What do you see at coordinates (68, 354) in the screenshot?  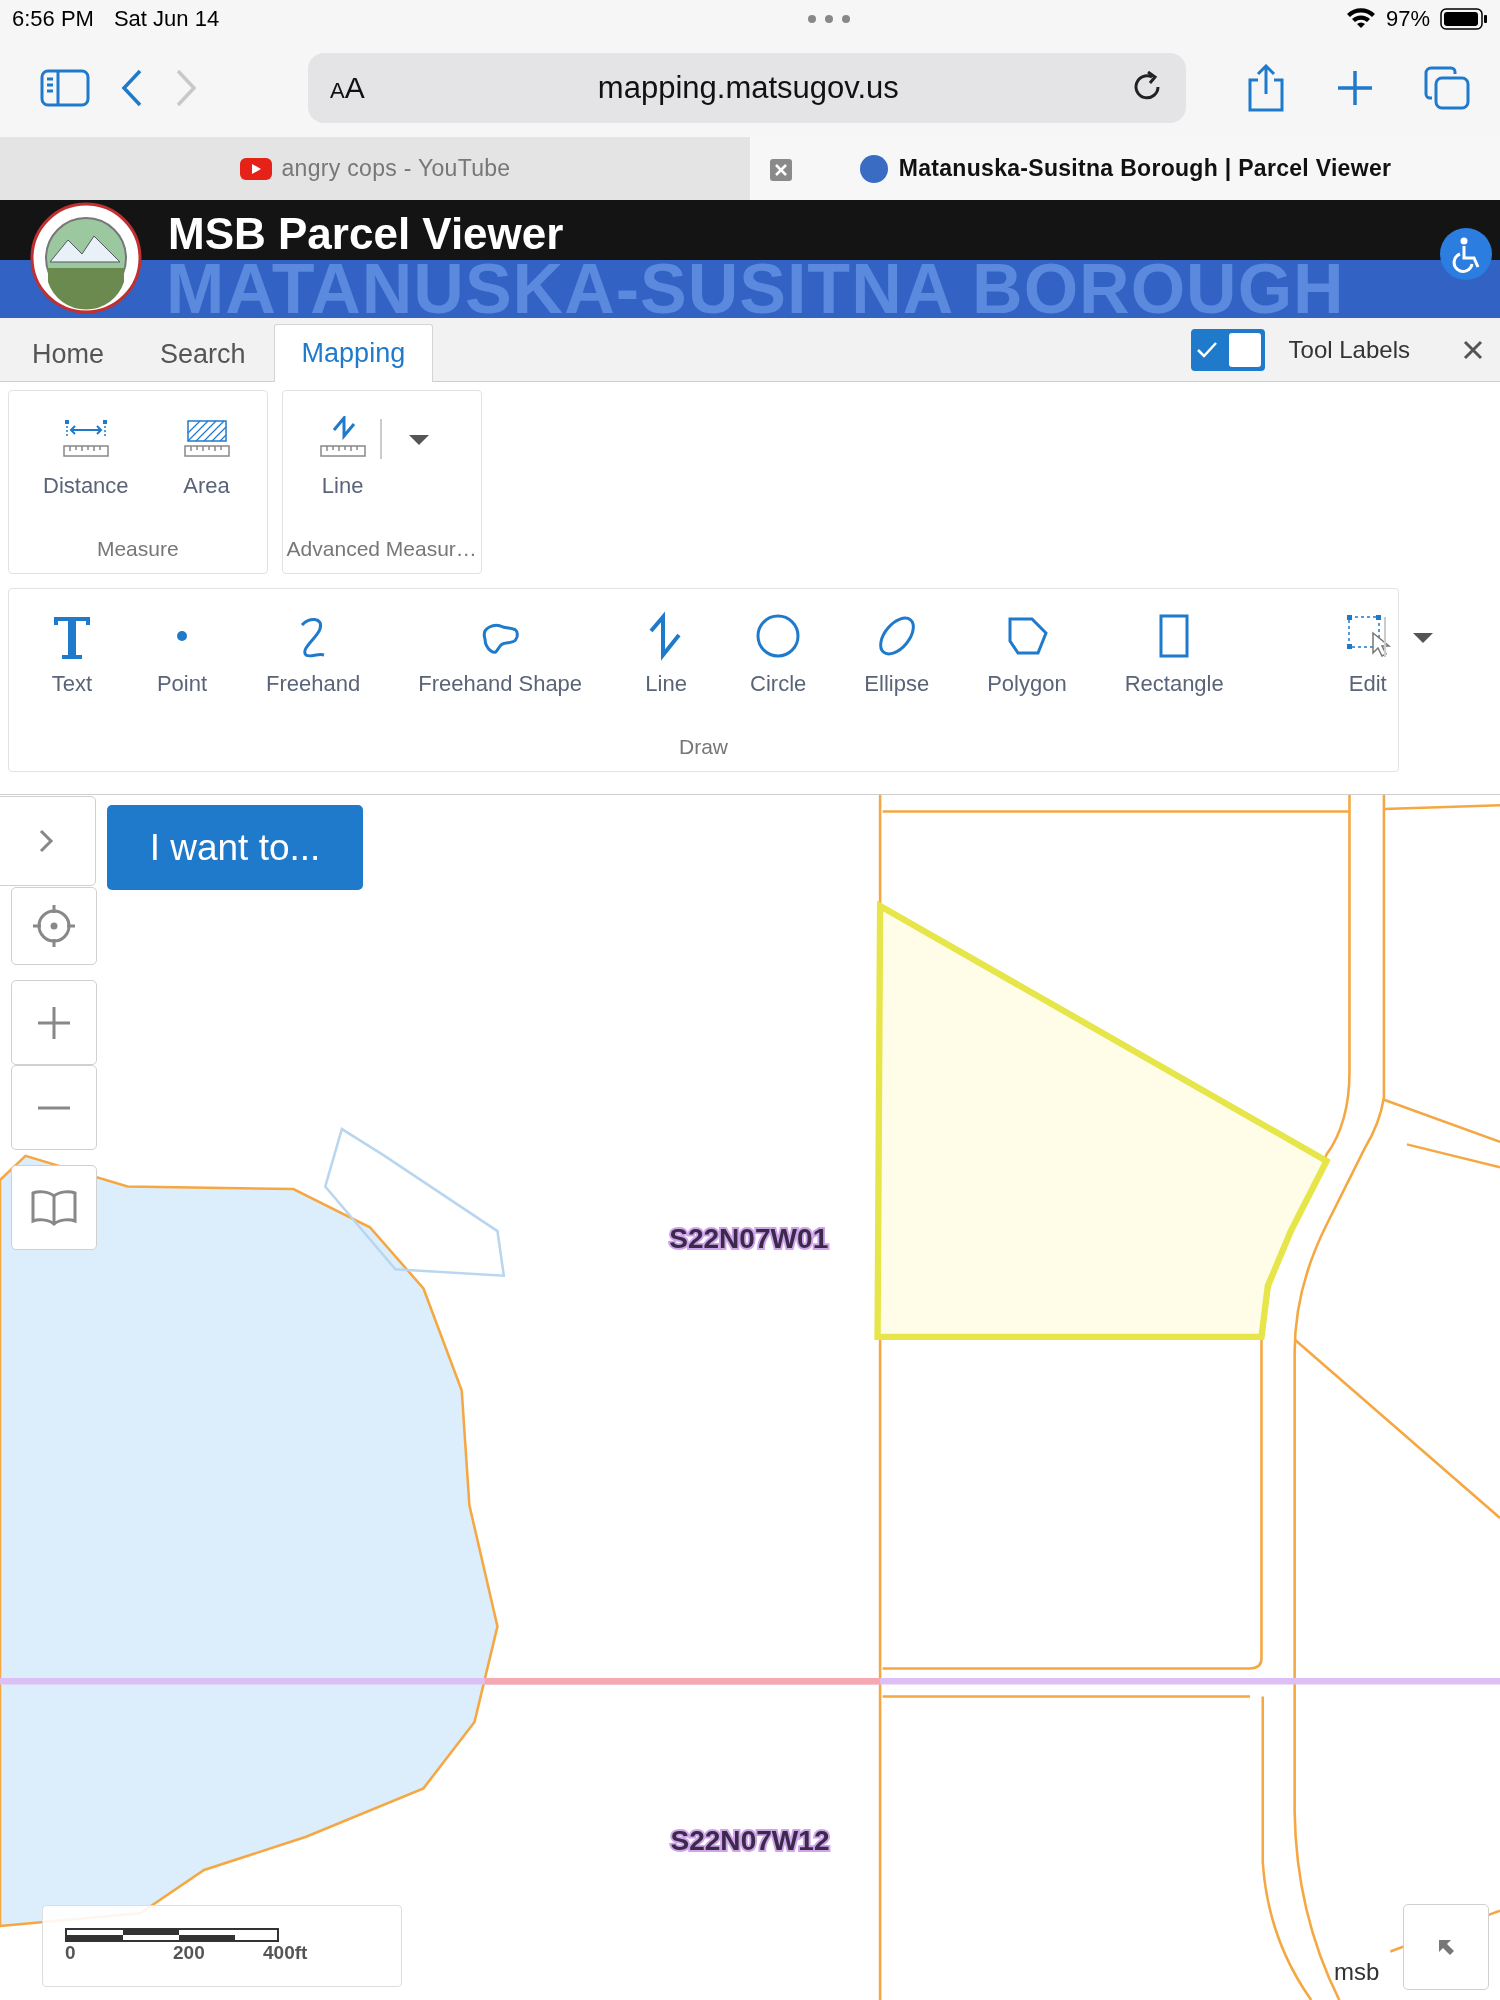 I see `ribbon-tab: Home` at bounding box center [68, 354].